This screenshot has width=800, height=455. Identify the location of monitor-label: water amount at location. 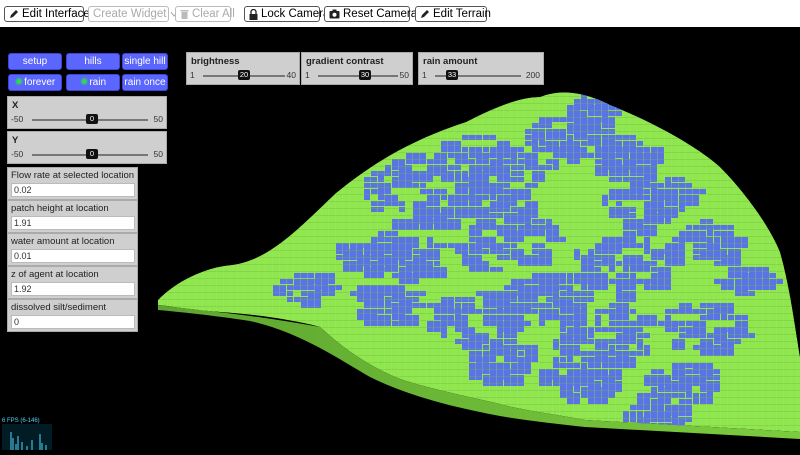
(63, 241).